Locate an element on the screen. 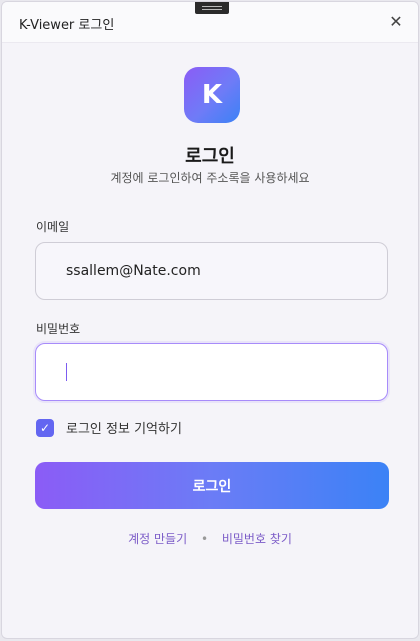  login-button: 로그인 is located at coordinates (212, 485).